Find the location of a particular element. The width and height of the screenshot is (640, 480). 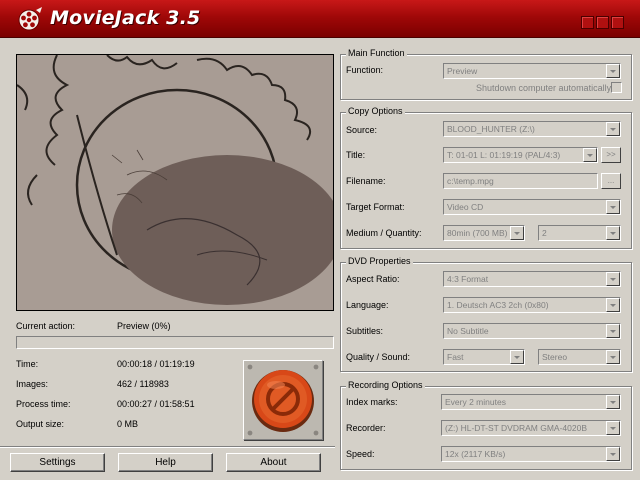

language-select: 1. Deutsch AC3 2ch (0x80) is located at coordinates (532, 305).